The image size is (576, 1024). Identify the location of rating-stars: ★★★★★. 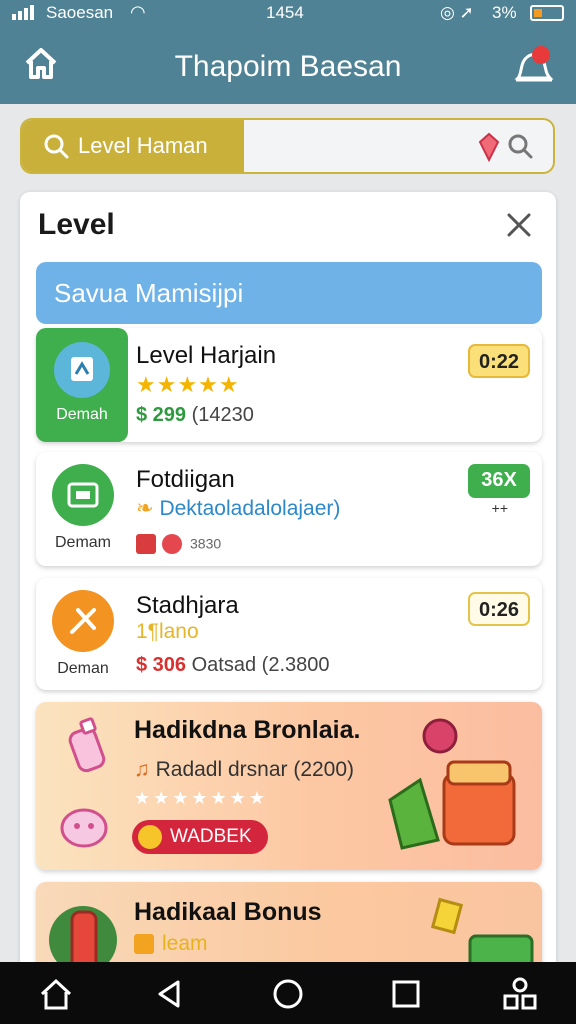
(188, 384).